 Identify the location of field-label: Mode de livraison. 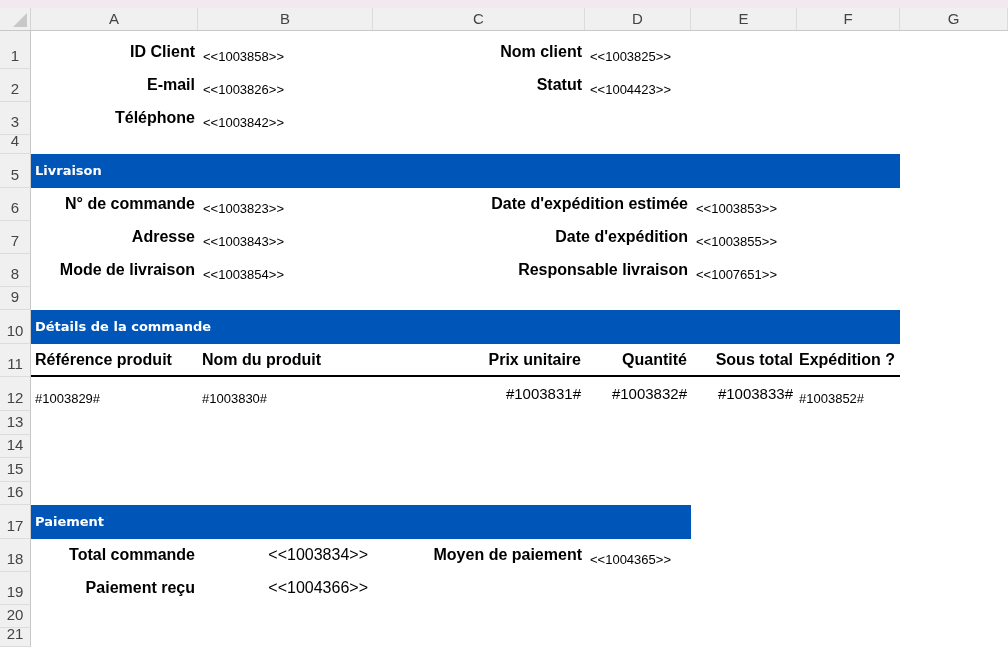
(127, 270).